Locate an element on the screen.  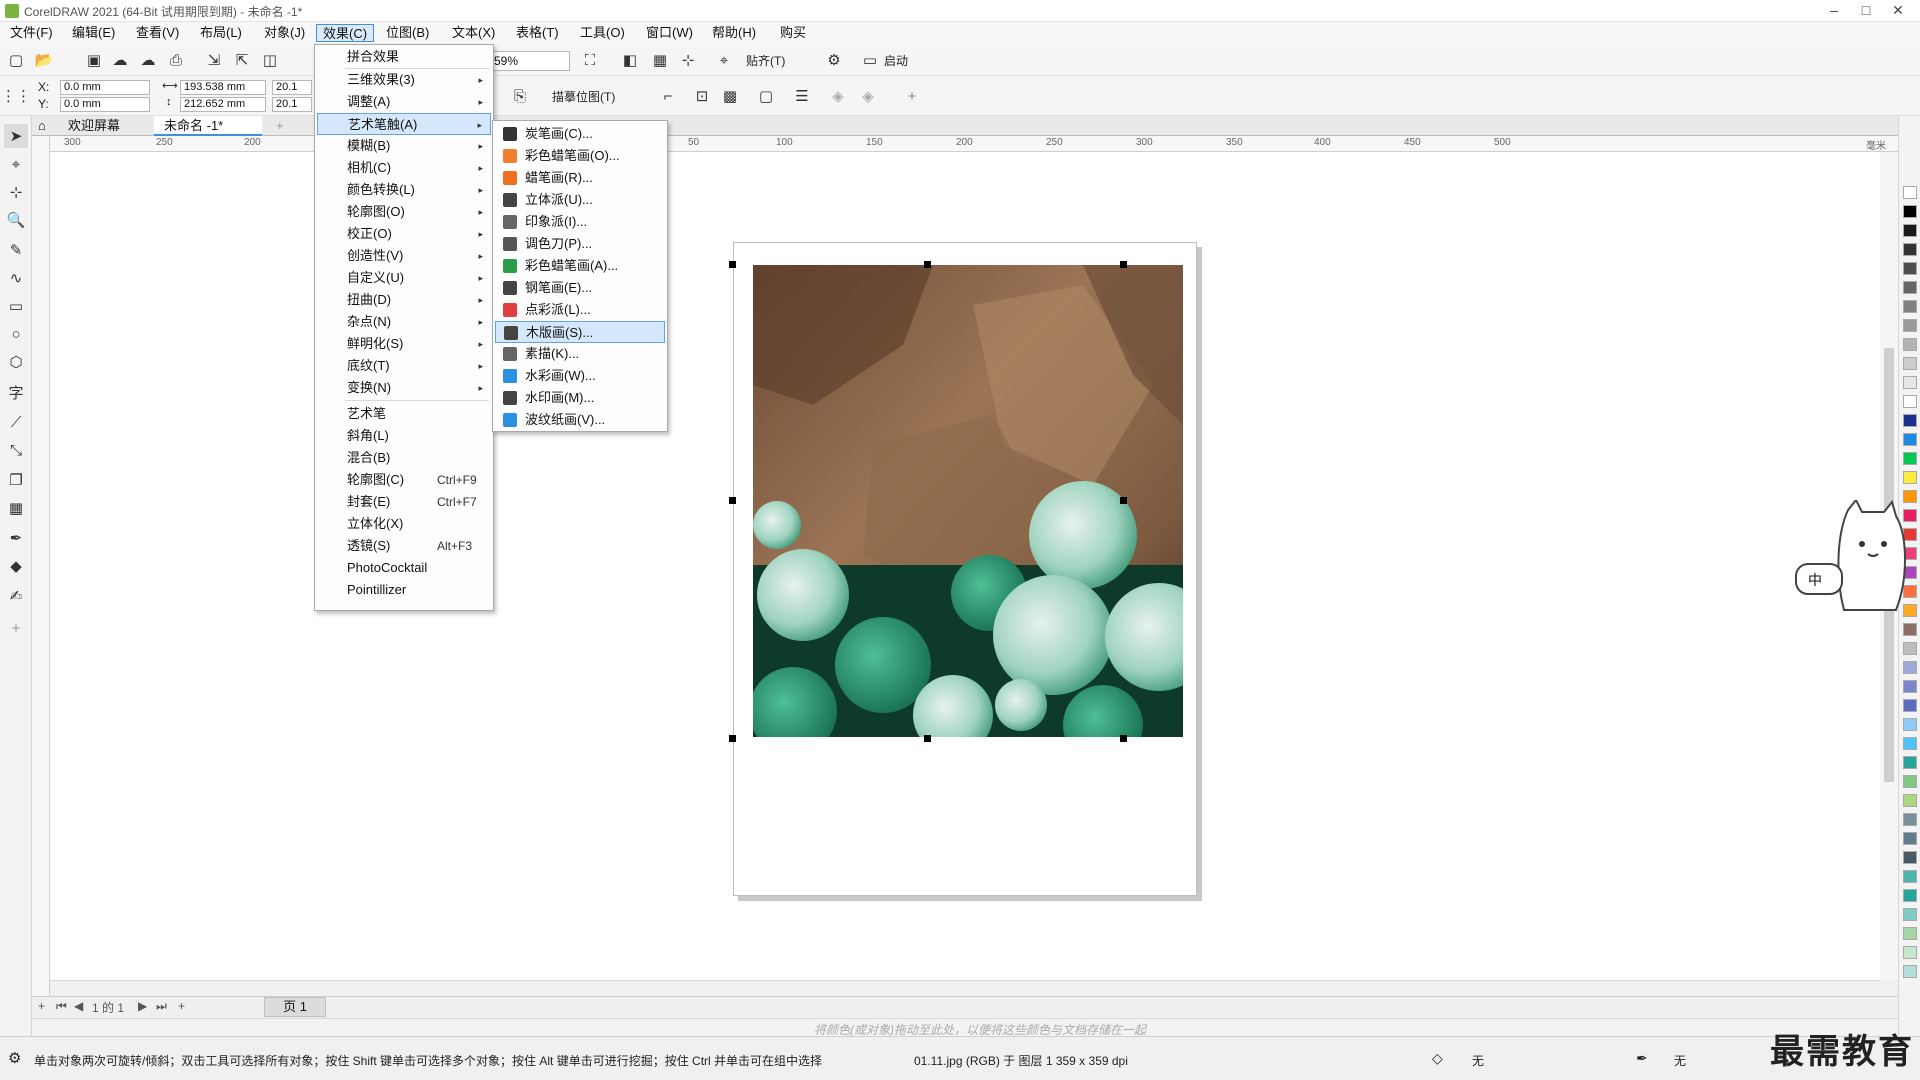
selected-bitmap-image is located at coordinates (968, 501).